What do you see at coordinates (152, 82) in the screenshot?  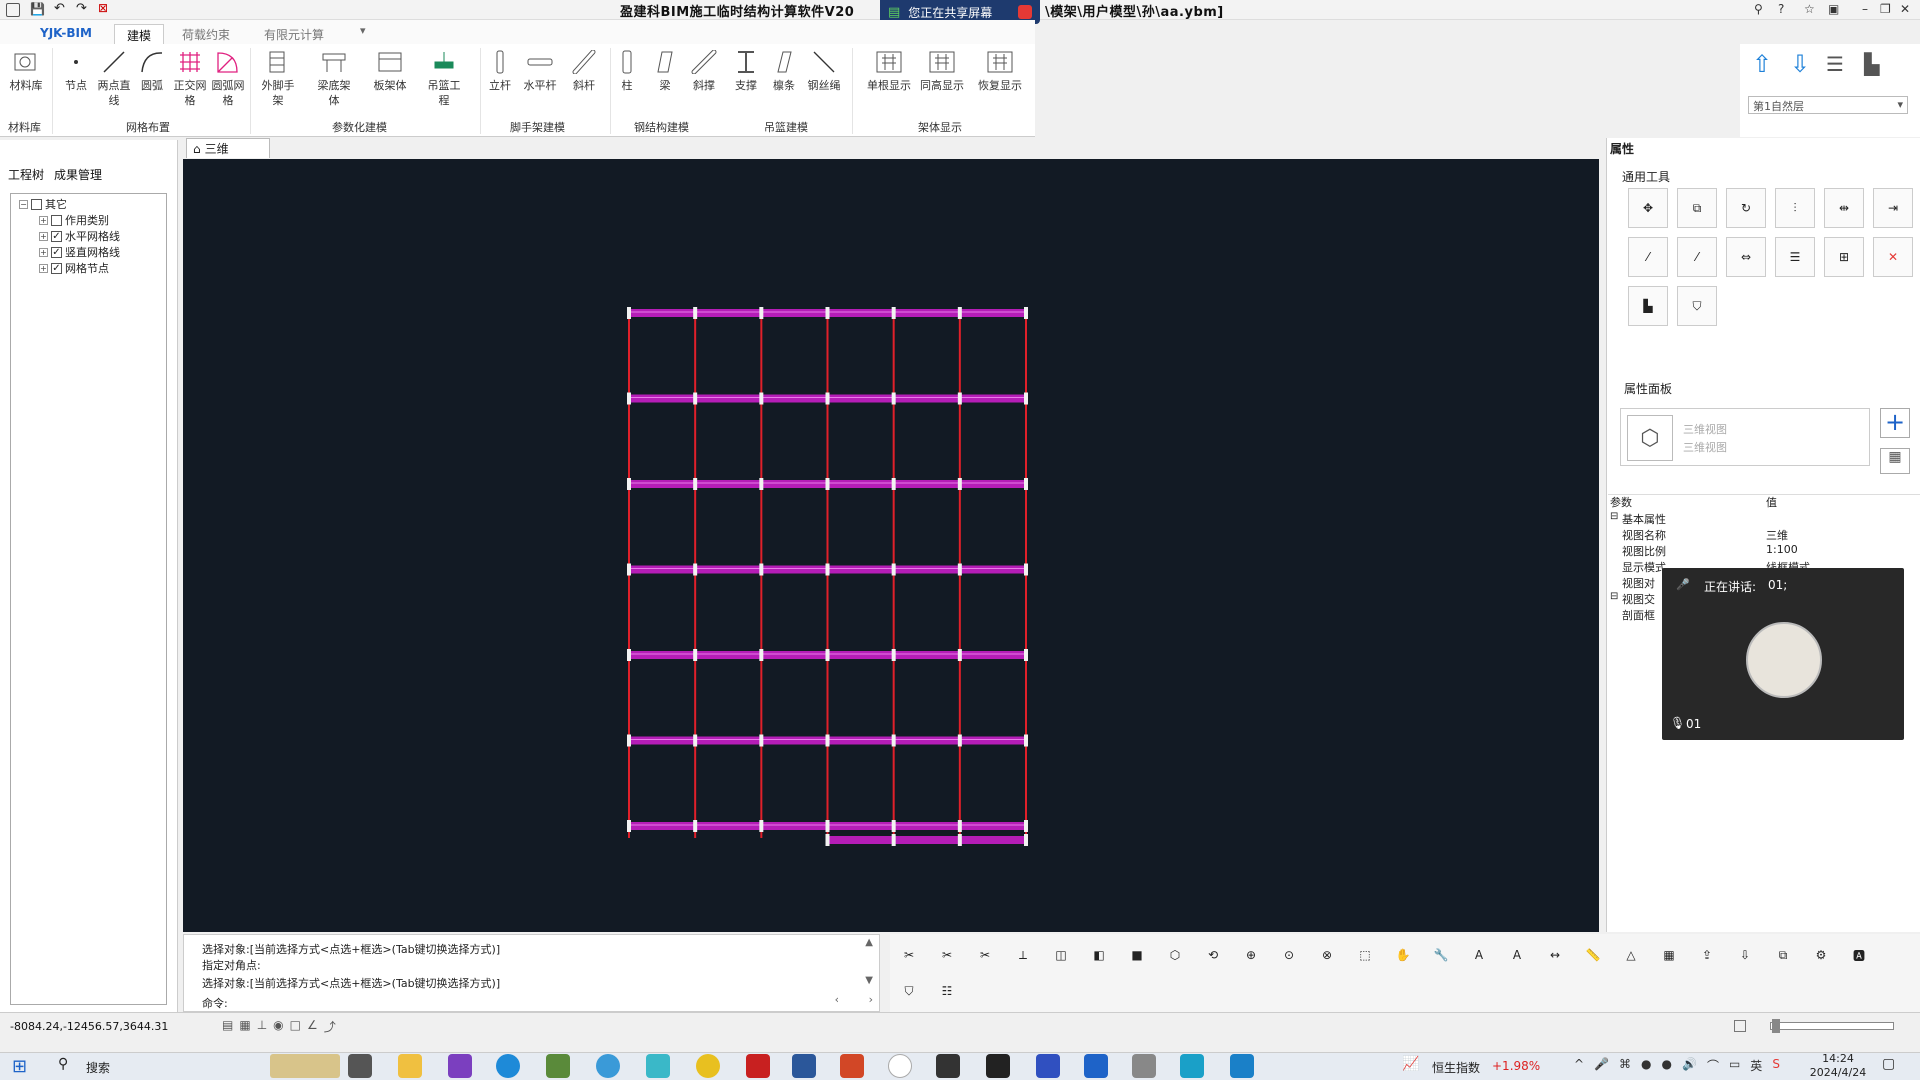 I see `arc-button: 圆弧` at bounding box center [152, 82].